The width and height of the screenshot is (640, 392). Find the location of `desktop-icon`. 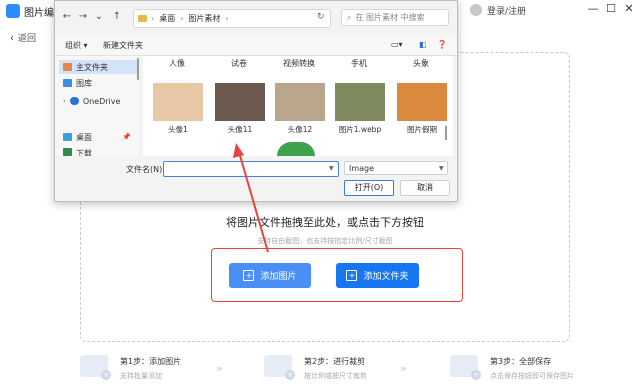

desktop-icon is located at coordinates (67, 137).